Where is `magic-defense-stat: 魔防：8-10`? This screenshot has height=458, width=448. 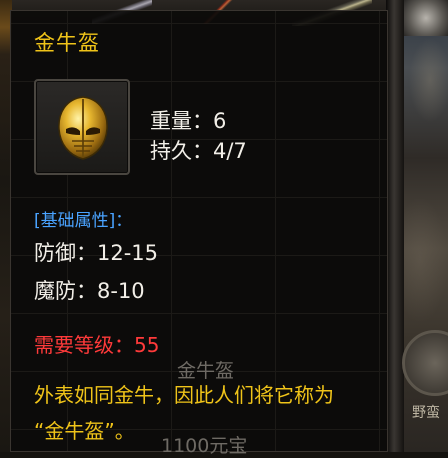
magic-defense-stat: 魔防：8-10 is located at coordinates (89, 291).